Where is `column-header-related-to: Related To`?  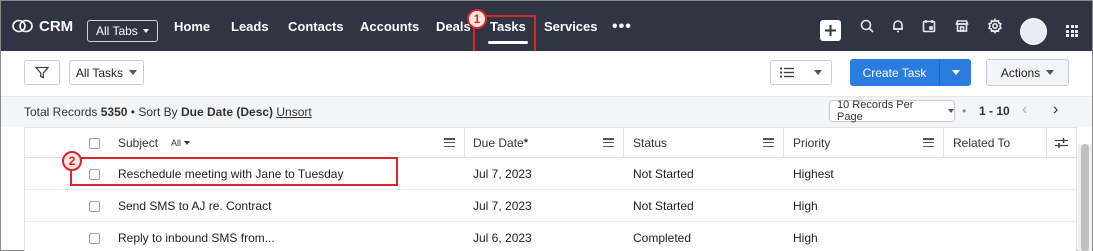
column-header-related-to: Related To is located at coordinates (981, 143).